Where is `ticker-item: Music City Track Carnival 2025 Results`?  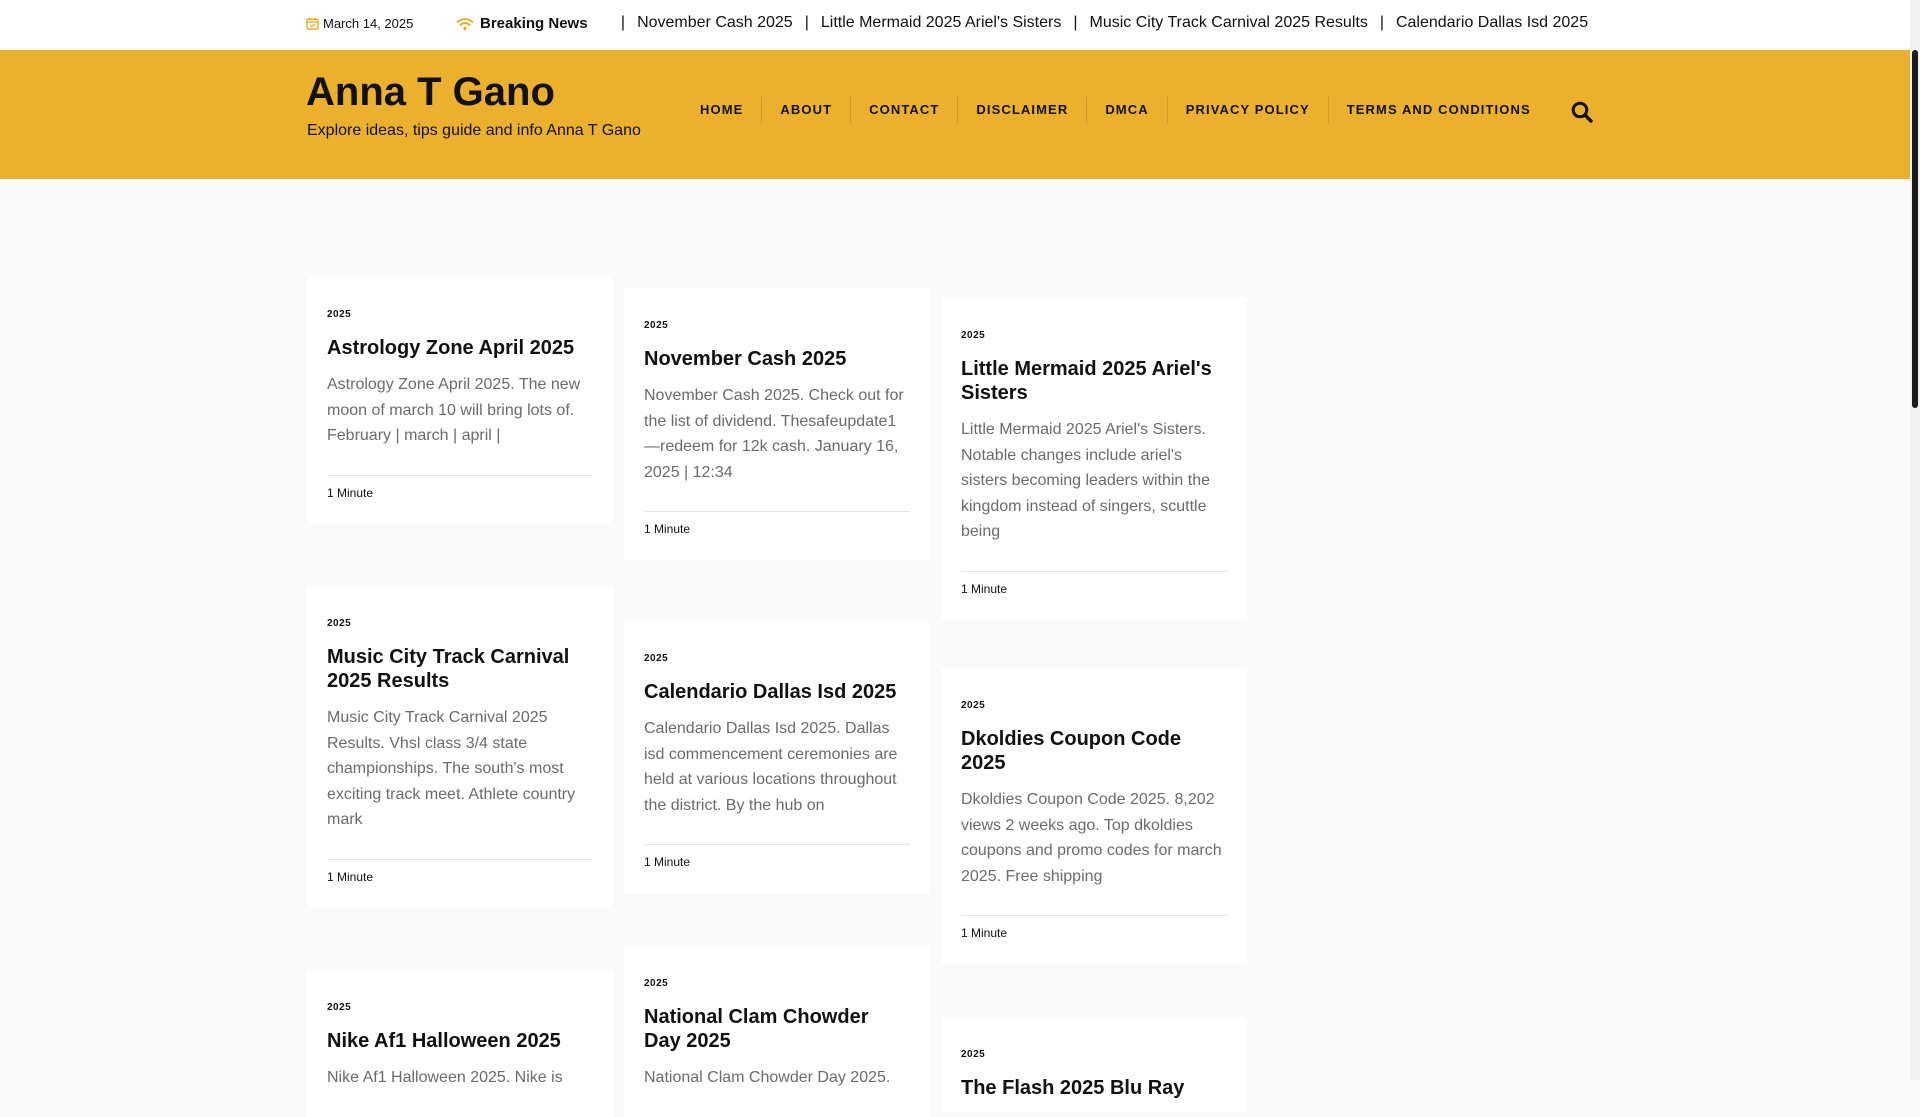
ticker-item: Music City Track Carnival 2025 Results is located at coordinates (1229, 23).